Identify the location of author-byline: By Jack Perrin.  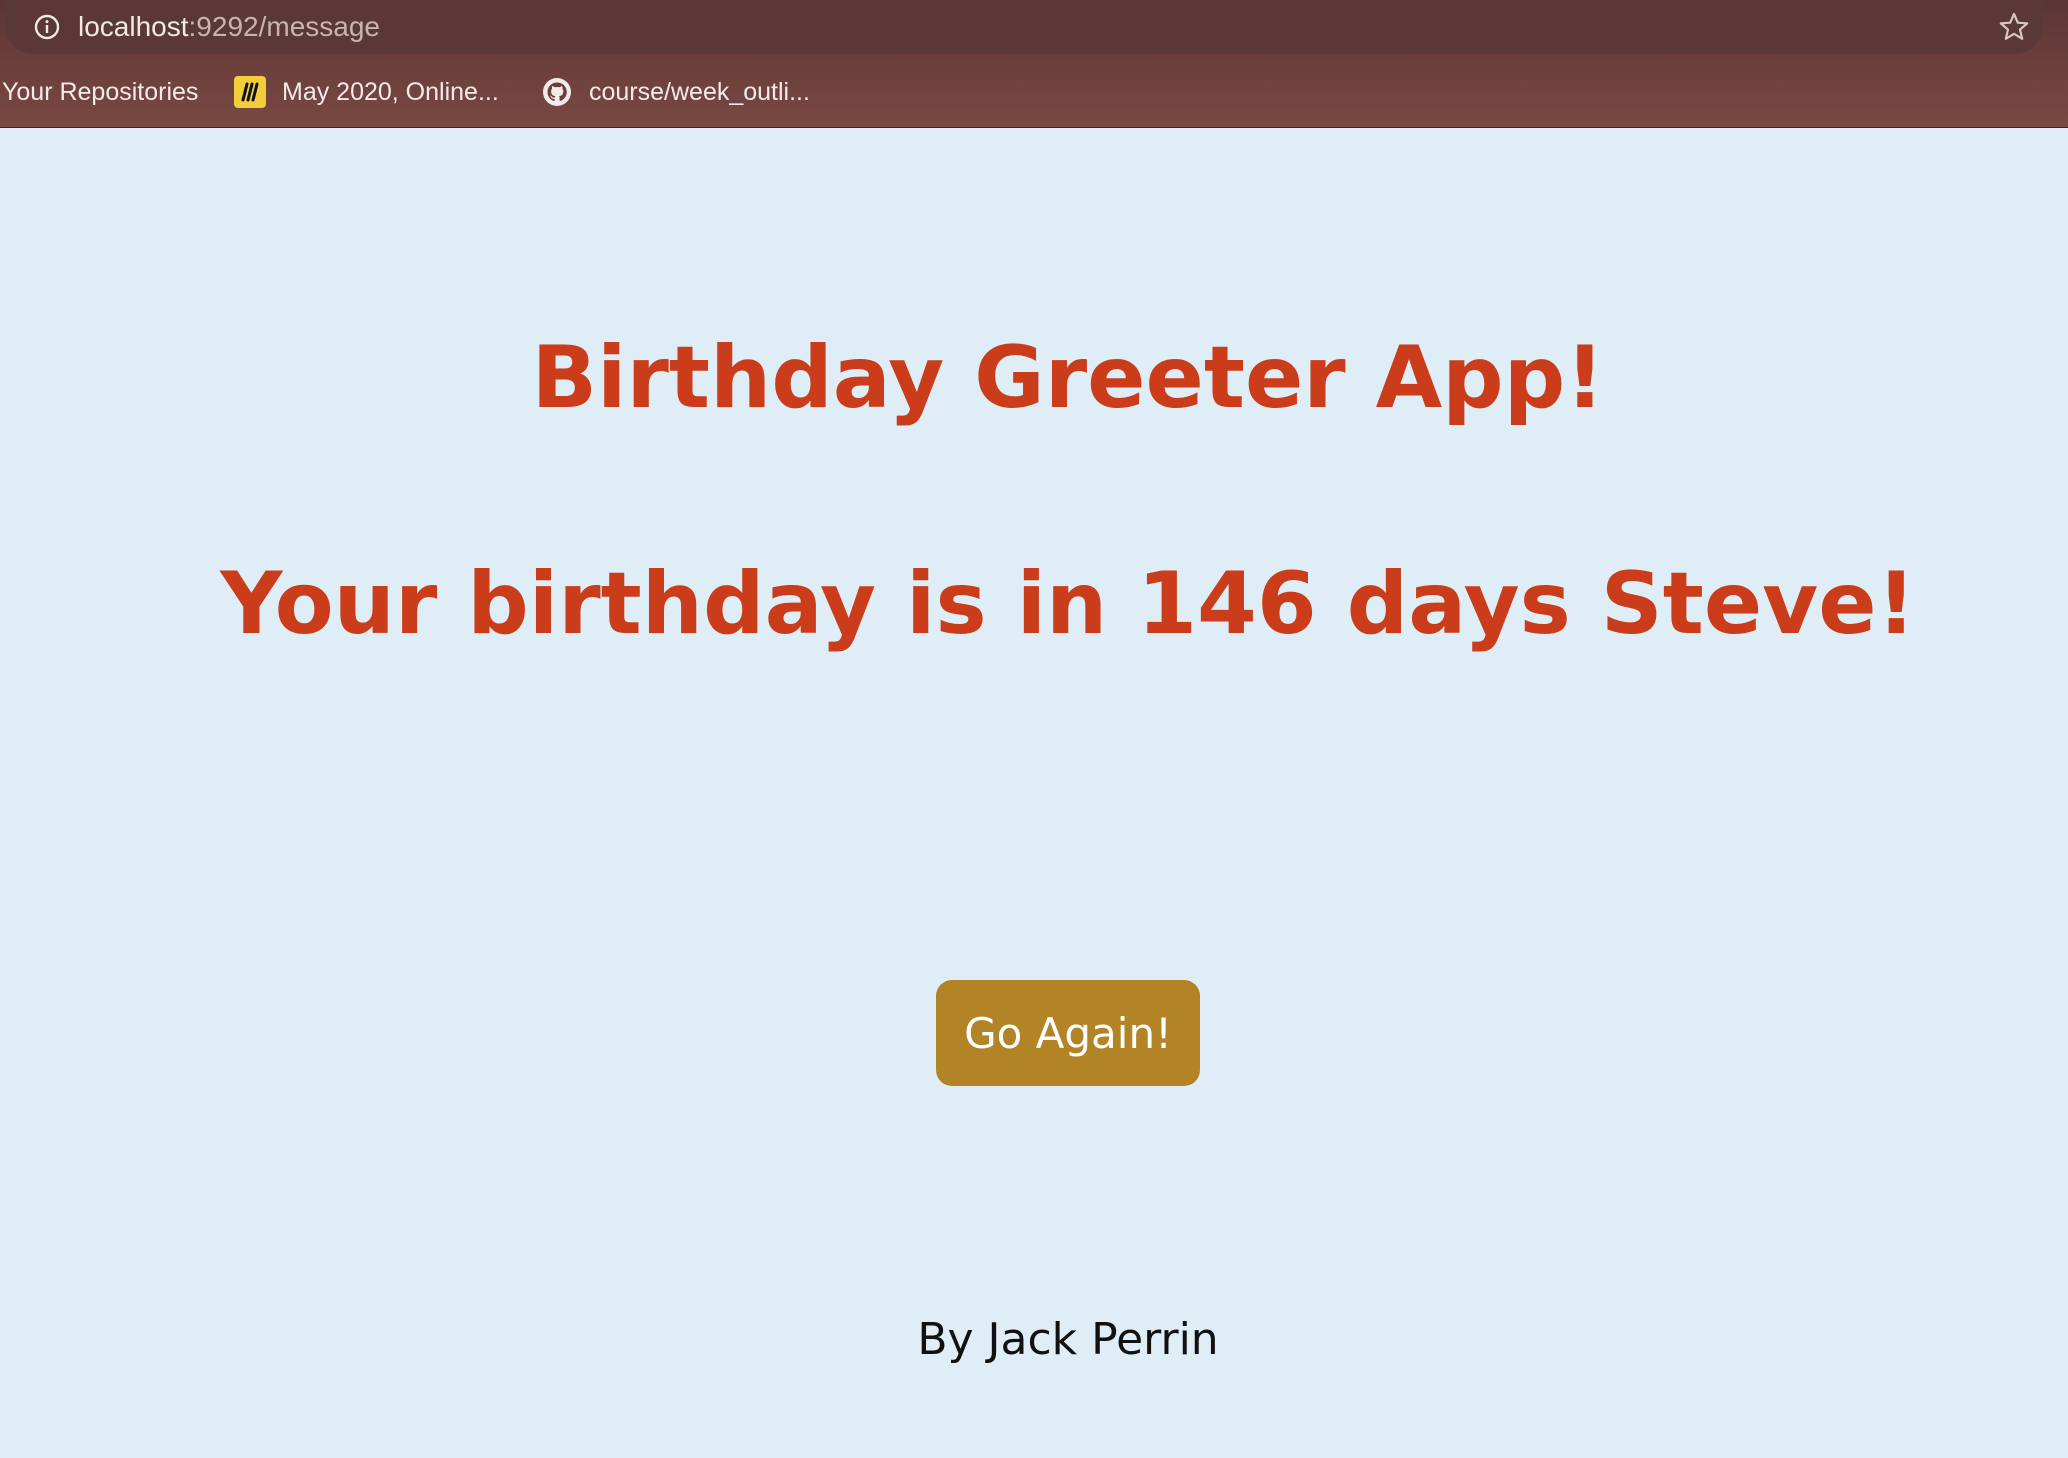
(1068, 1339).